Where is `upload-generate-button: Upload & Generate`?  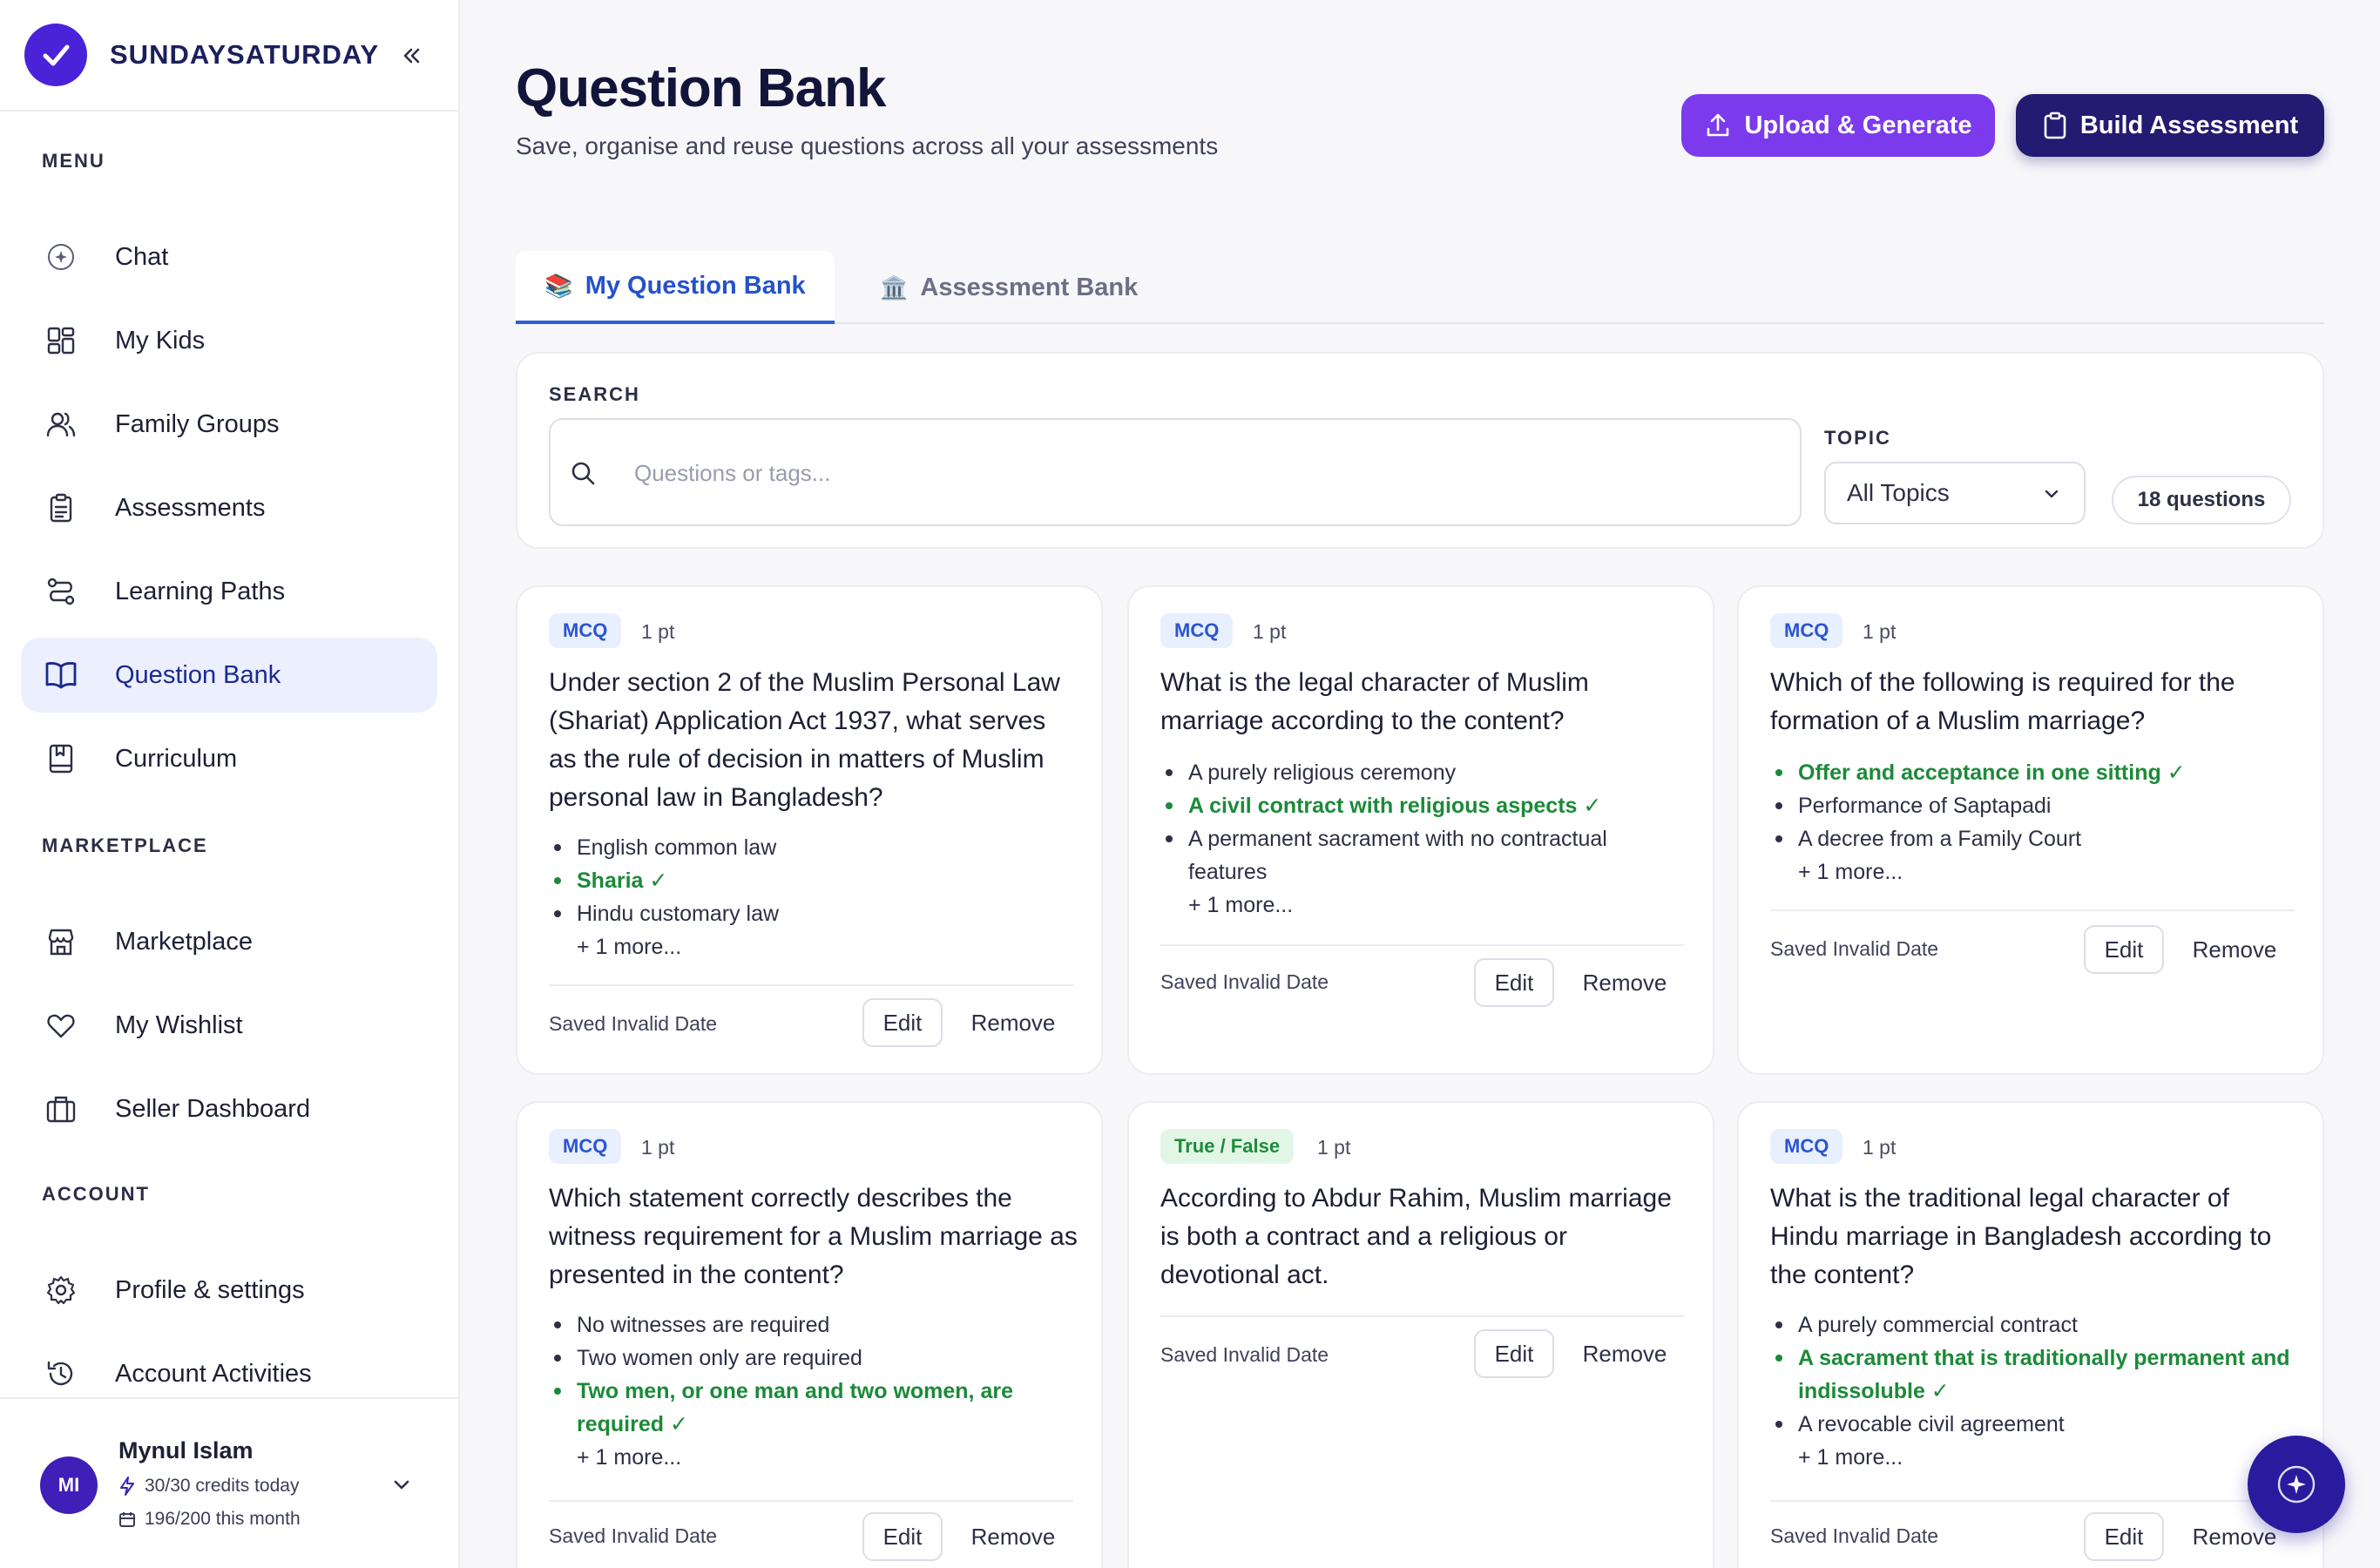
upload-generate-button: Upload & Generate is located at coordinates (1838, 125).